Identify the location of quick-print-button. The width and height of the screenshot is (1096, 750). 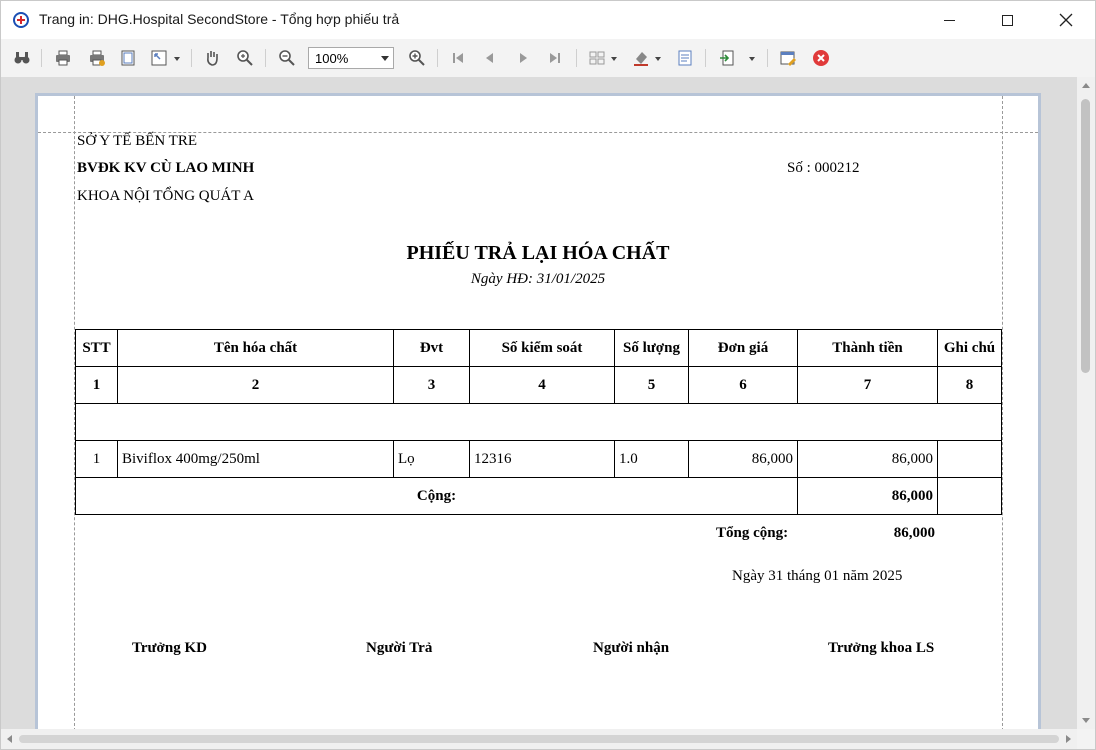
(97, 58).